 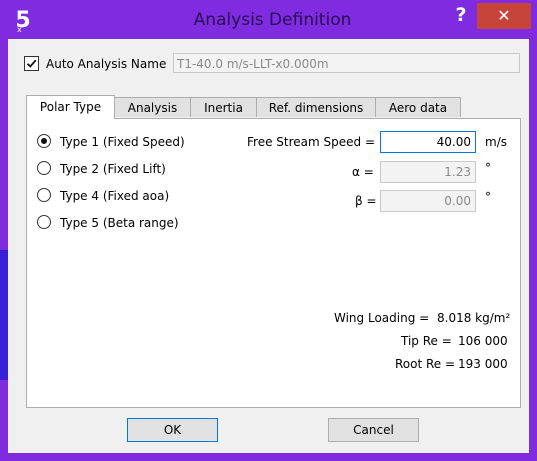 I want to click on tab-analysis: Analysis, so click(x=152, y=107).